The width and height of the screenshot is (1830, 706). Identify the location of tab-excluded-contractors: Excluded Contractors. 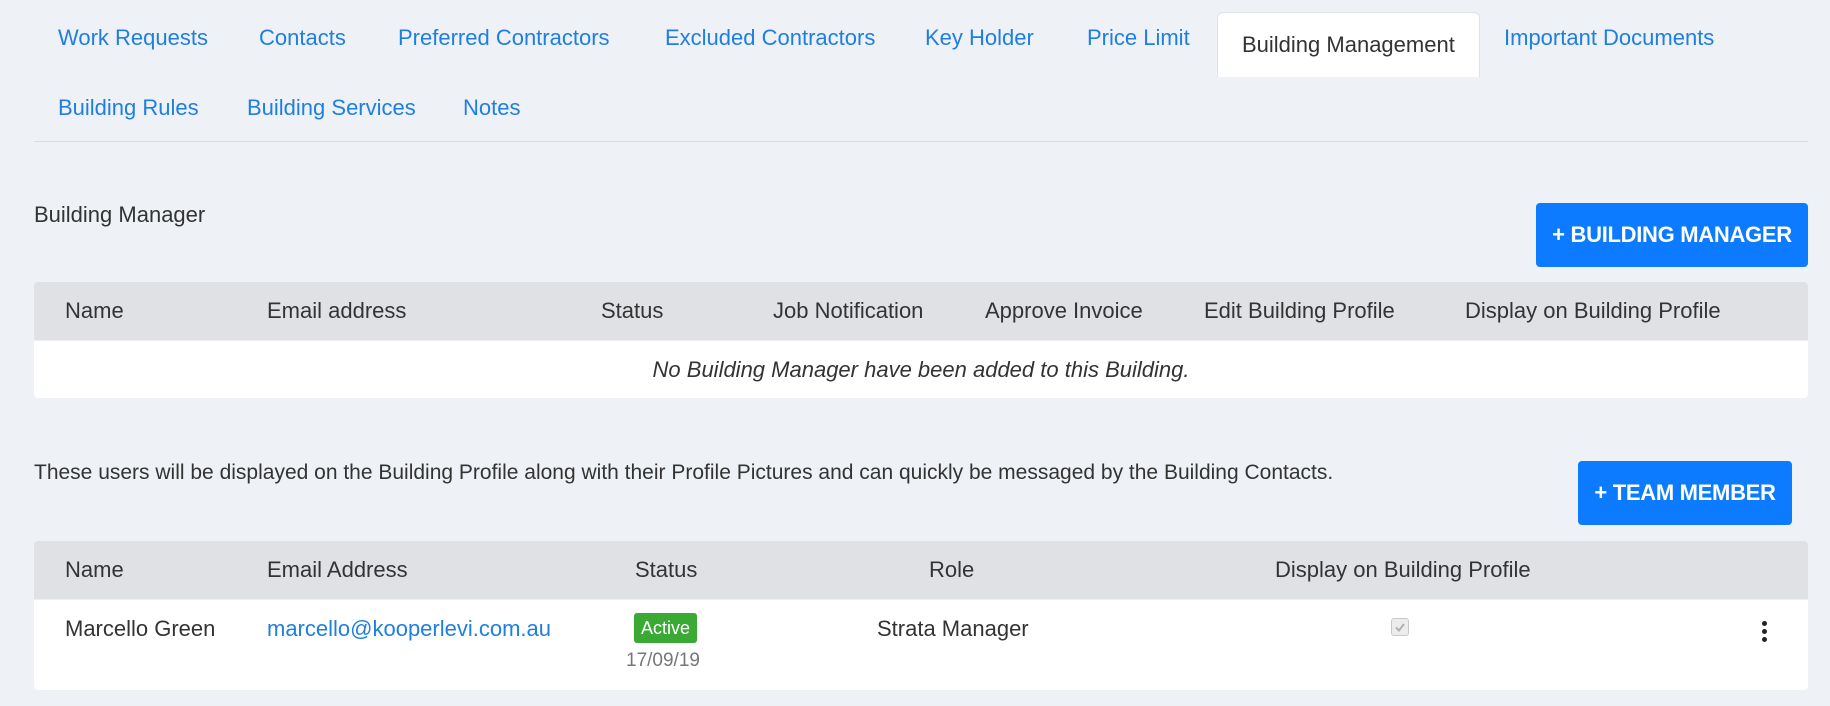
(770, 38).